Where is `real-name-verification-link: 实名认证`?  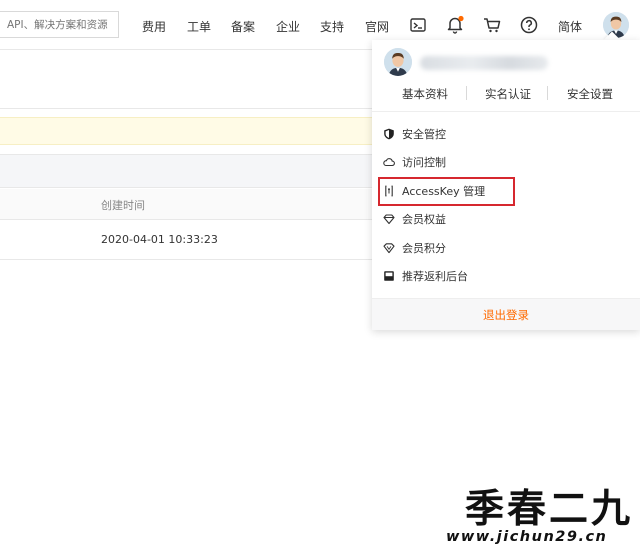
real-name-verification-link: 实名认证 is located at coordinates (508, 94).